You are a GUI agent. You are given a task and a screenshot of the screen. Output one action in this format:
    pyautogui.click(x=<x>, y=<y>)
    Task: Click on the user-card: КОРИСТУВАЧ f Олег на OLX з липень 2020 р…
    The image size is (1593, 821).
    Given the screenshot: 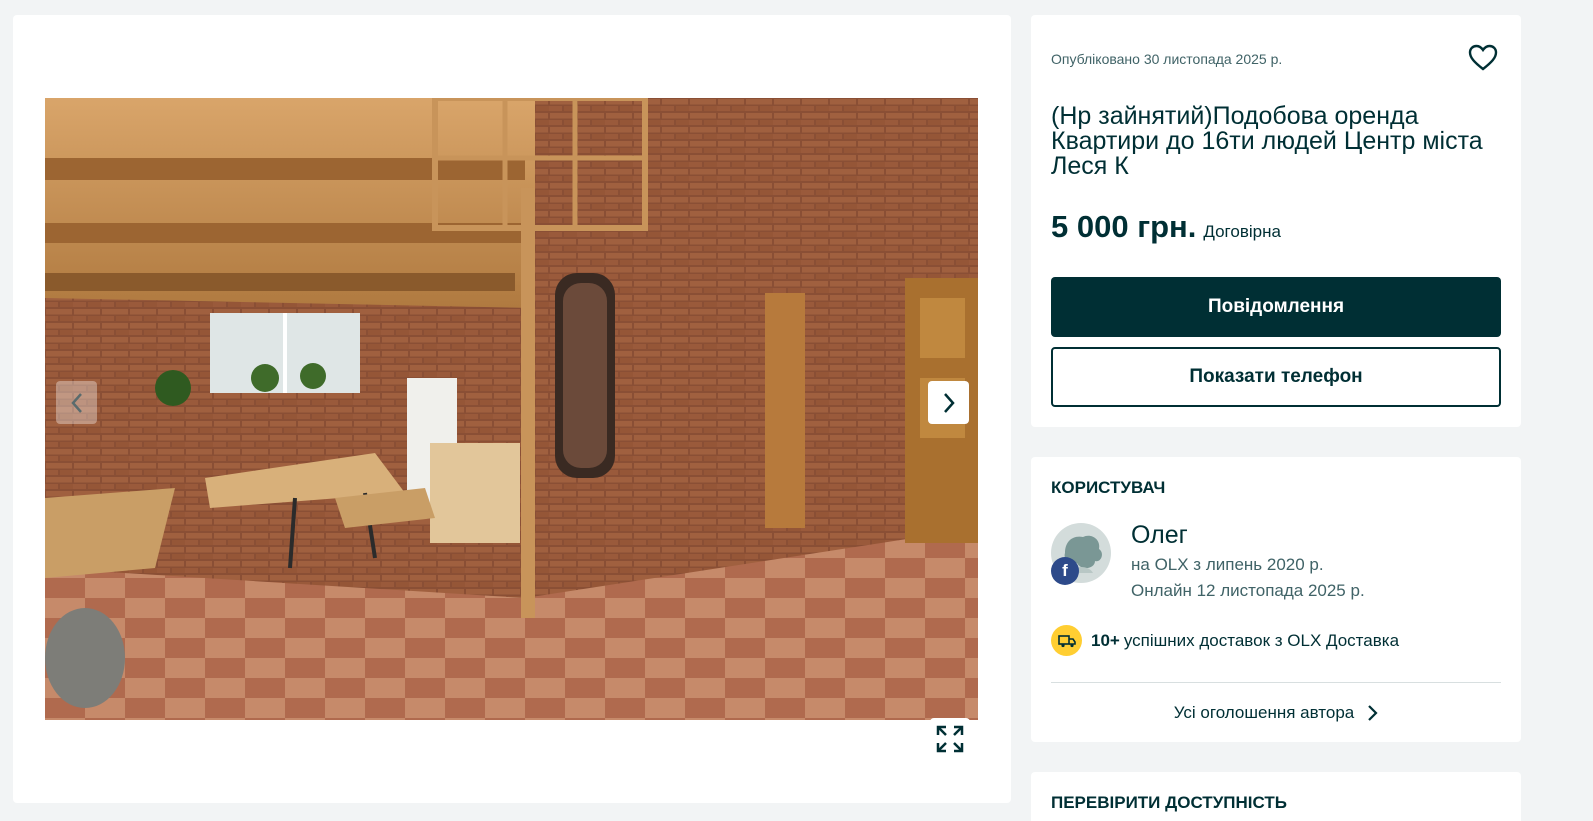 What is the action you would take?
    pyautogui.click(x=1276, y=599)
    